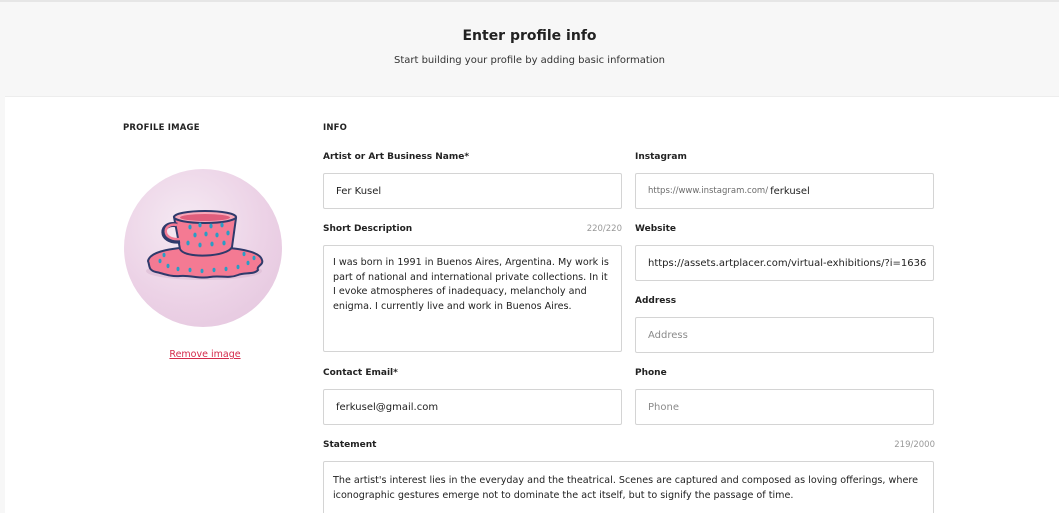 Image resolution: width=1059 pixels, height=513 pixels. Describe the element at coordinates (668, 335) in the screenshot. I see `address-placeholder: Address` at that location.